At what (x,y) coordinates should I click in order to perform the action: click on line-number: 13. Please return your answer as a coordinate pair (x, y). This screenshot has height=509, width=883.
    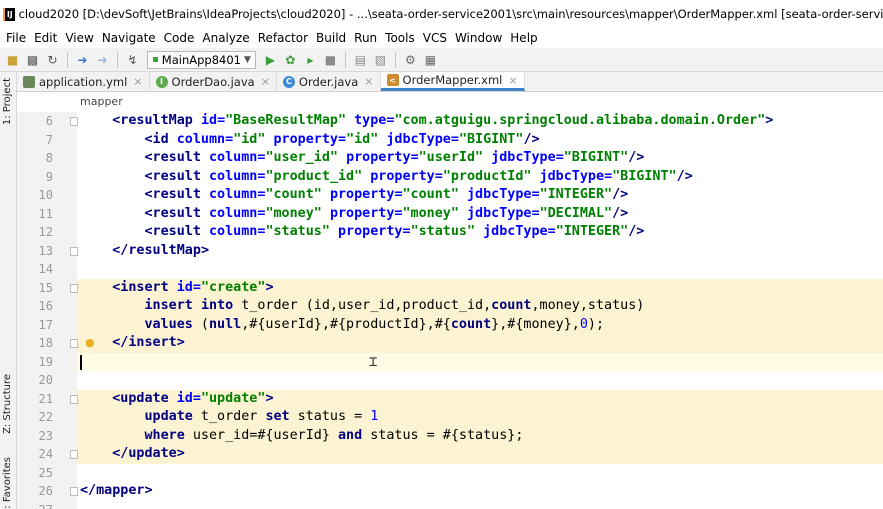
    Looking at the image, I should click on (45, 250).